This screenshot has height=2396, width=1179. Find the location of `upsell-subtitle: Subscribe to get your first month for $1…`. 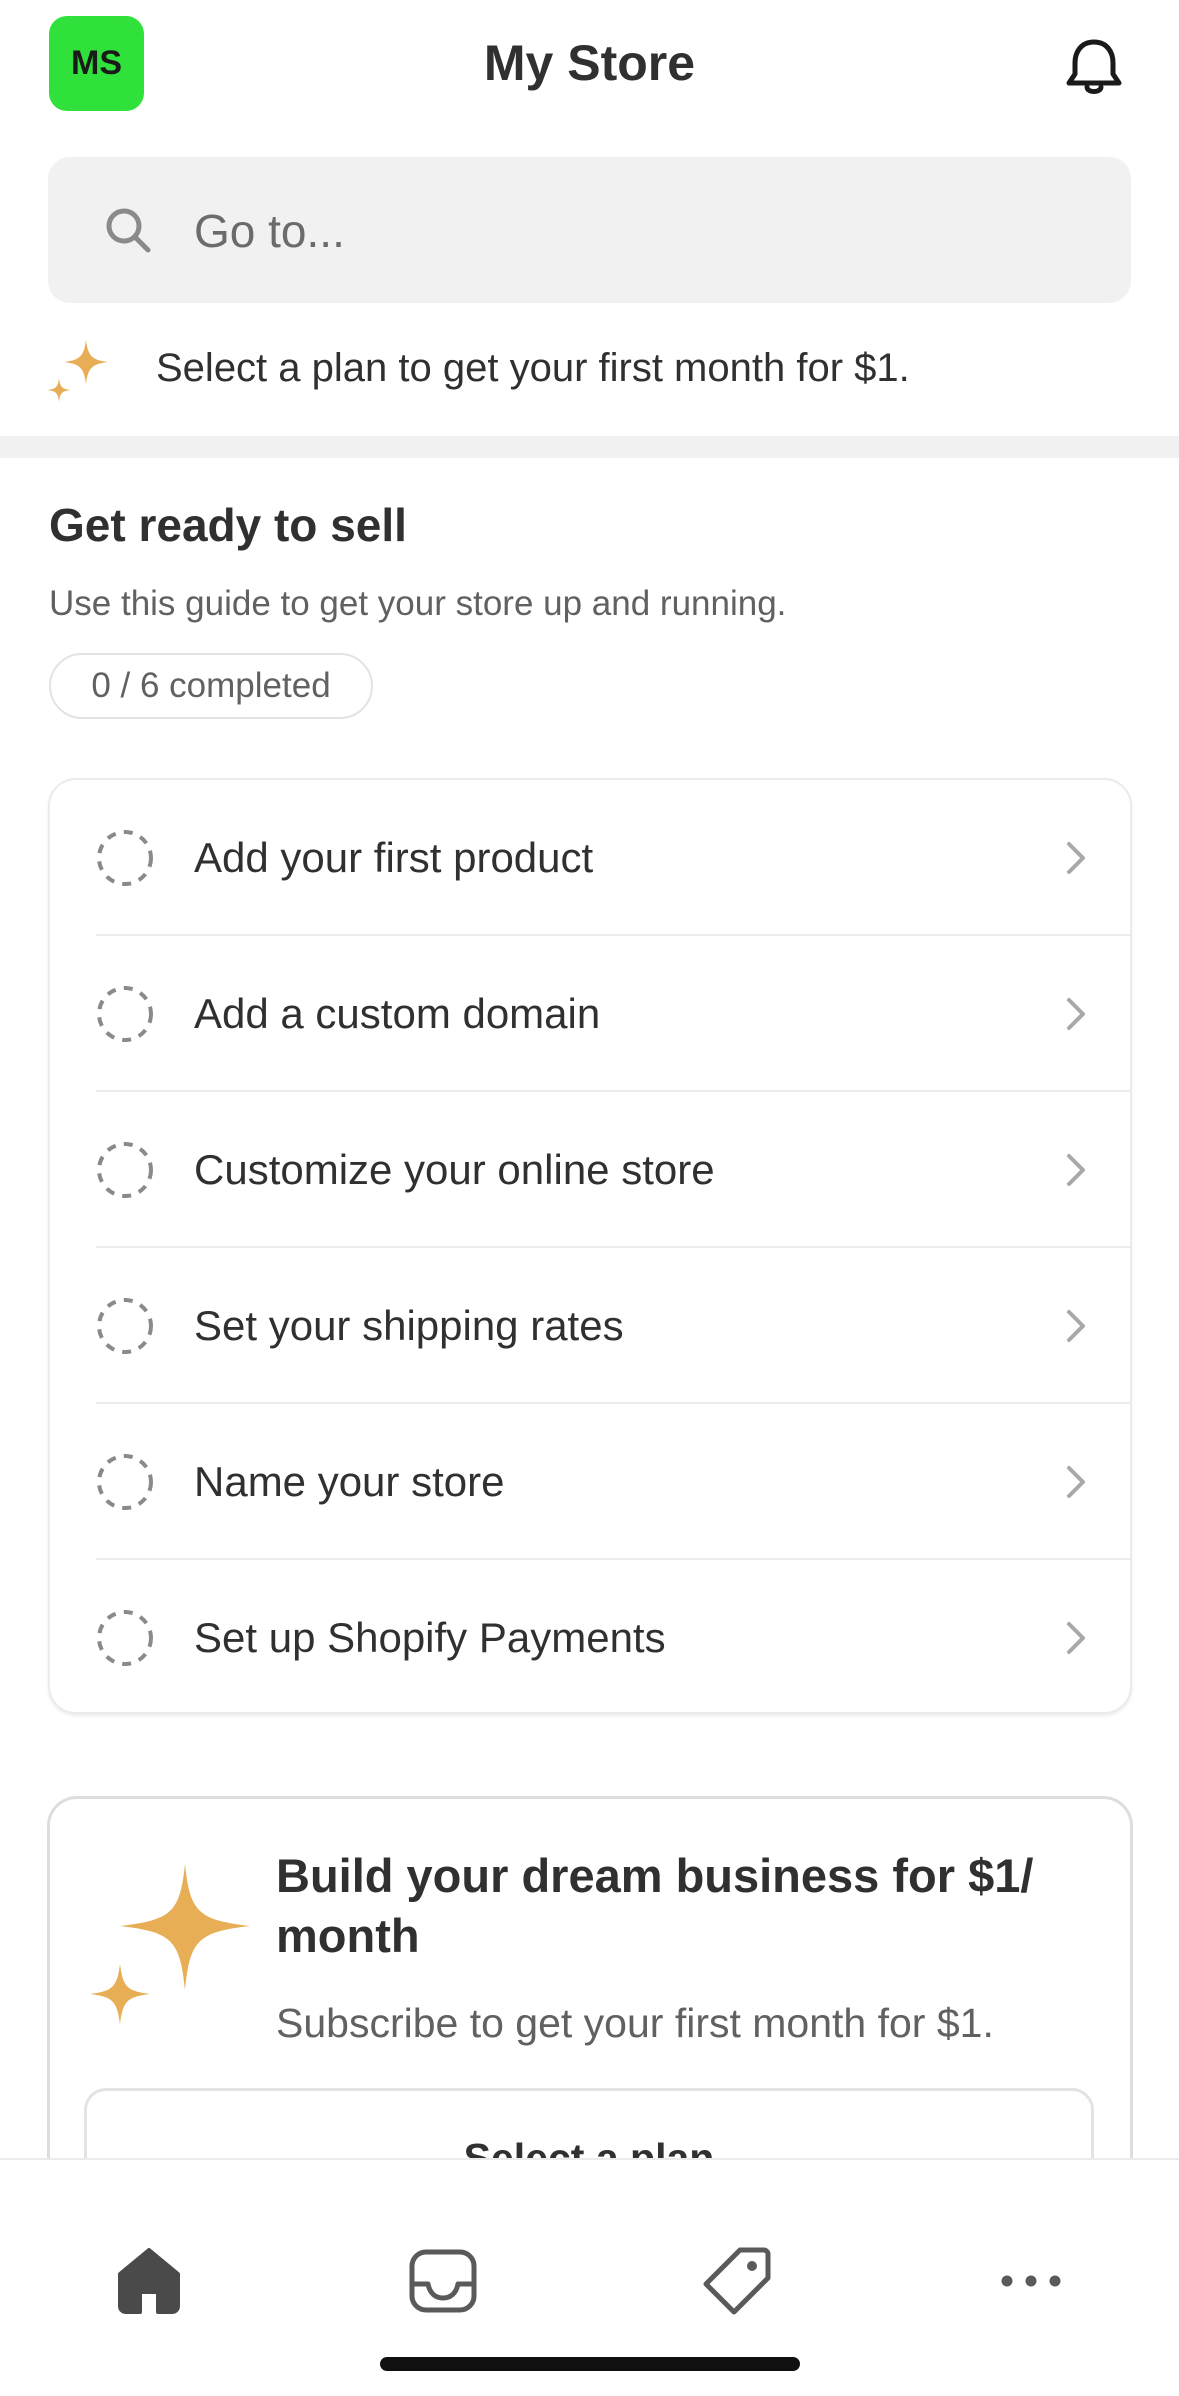

upsell-subtitle: Subscribe to get your first month for $1… is located at coordinates (635, 2023).